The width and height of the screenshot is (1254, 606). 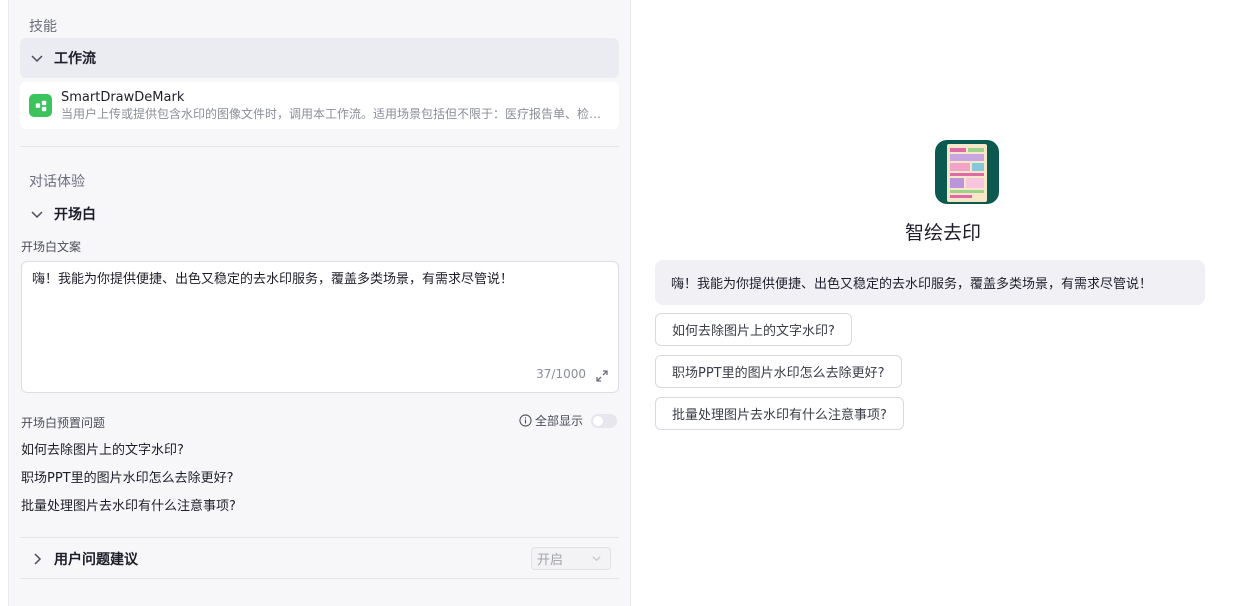 I want to click on greeting-text: 嗨！我能为你提供便捷、出色又稳定的去水印服务，覆盖多类场景，有需求尽管说！, so click(x=912, y=284).